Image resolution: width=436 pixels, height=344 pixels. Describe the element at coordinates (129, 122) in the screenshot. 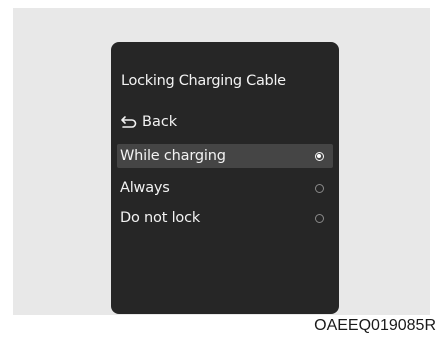

I see `back-arrow-icon` at that location.